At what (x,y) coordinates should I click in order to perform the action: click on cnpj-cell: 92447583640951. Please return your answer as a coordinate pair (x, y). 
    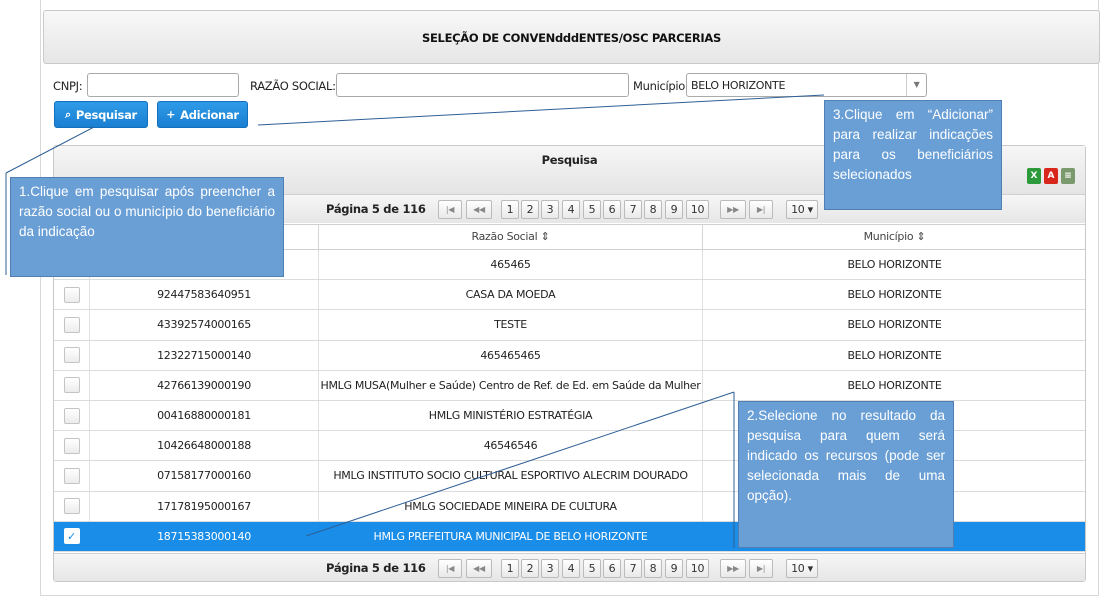
    Looking at the image, I should click on (204, 295).